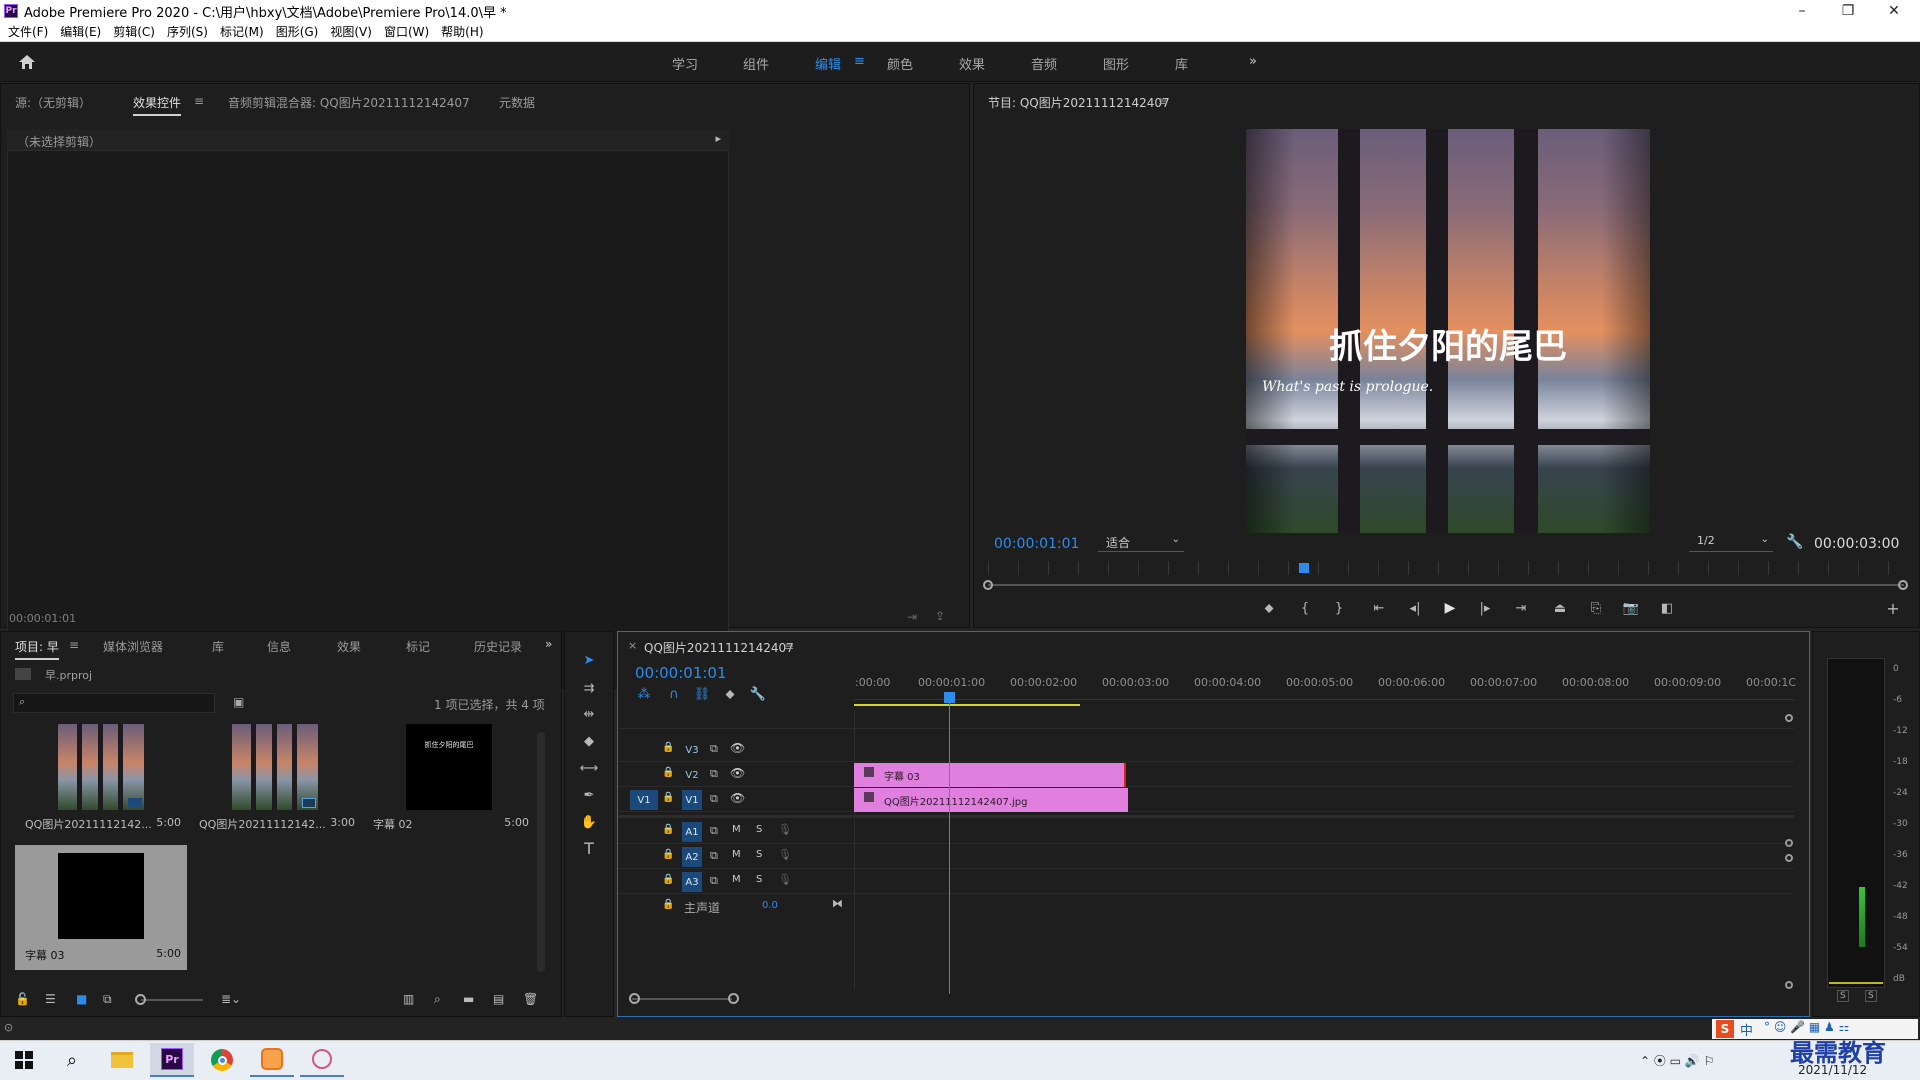  I want to click on track-master: 🔒 主声道 0.0 ⧓, so click(1206, 907).